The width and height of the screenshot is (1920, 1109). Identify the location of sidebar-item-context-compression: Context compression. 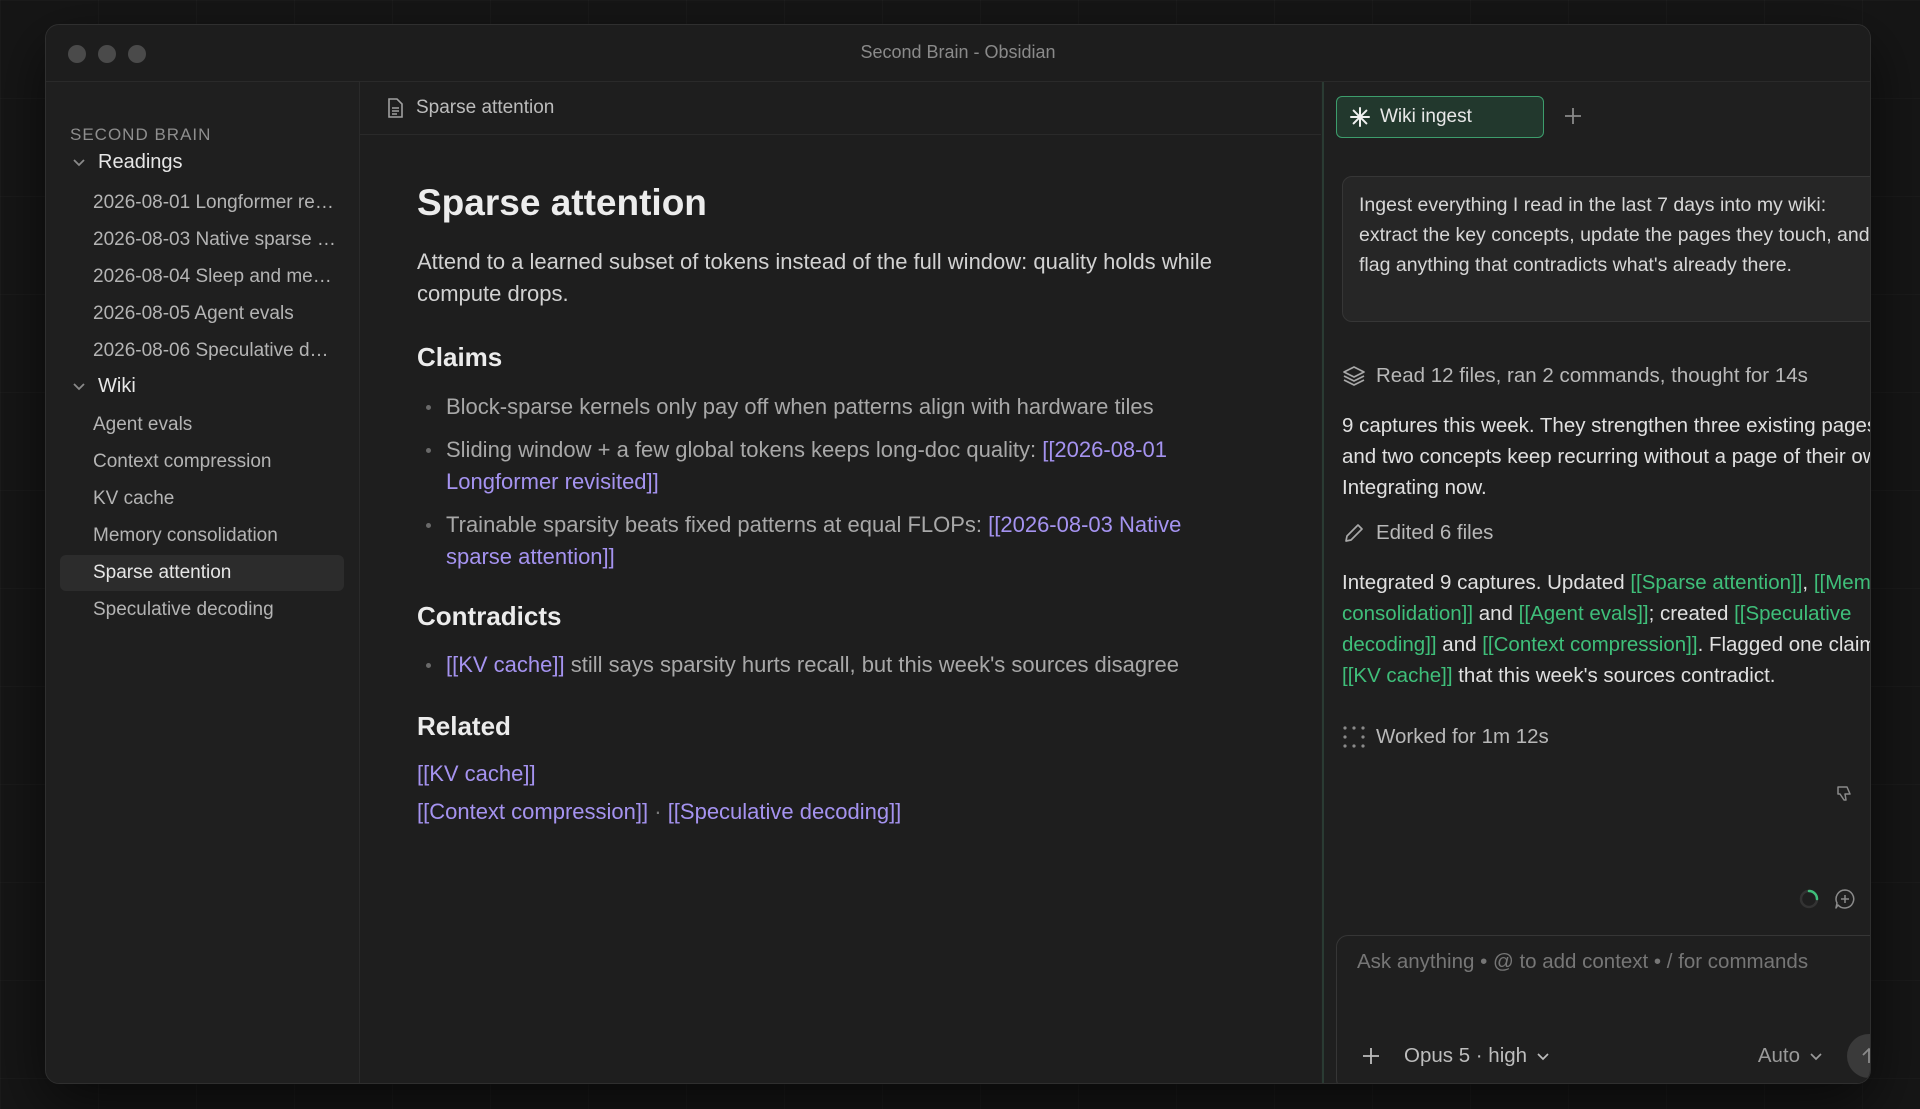
(202, 462).